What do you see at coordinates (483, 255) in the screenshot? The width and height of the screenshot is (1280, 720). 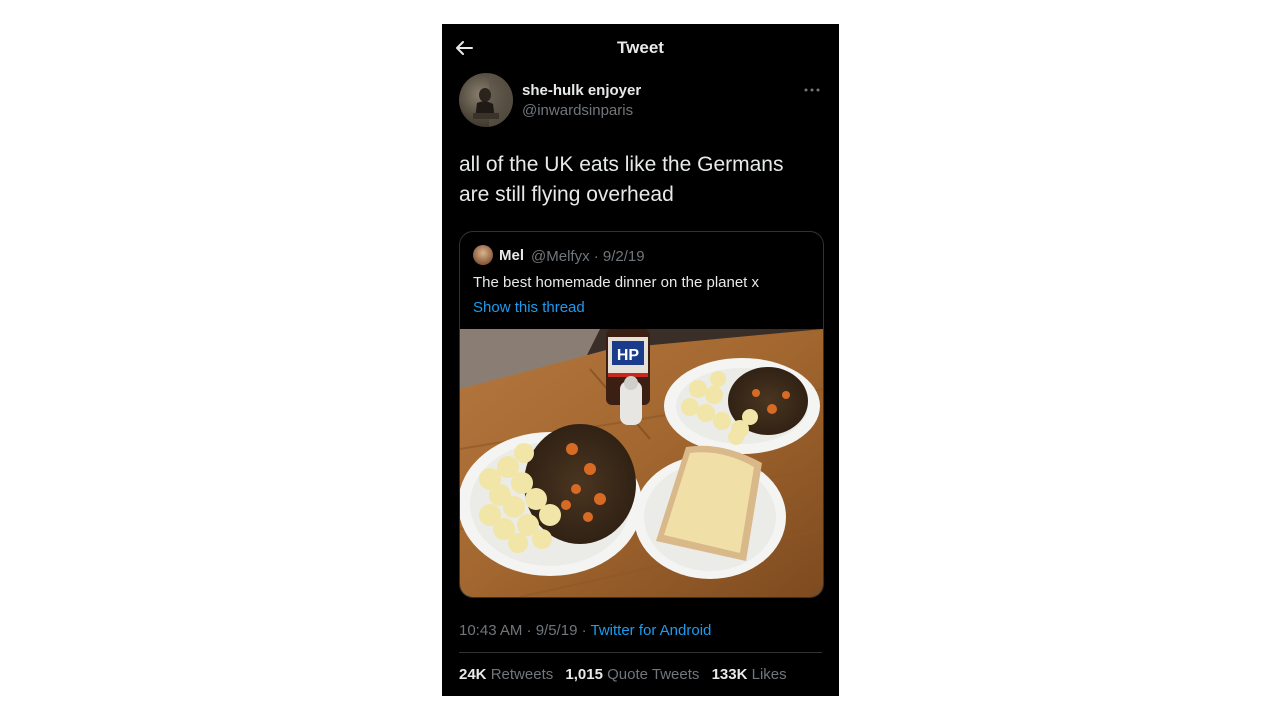 I see `quoted-avatar` at bounding box center [483, 255].